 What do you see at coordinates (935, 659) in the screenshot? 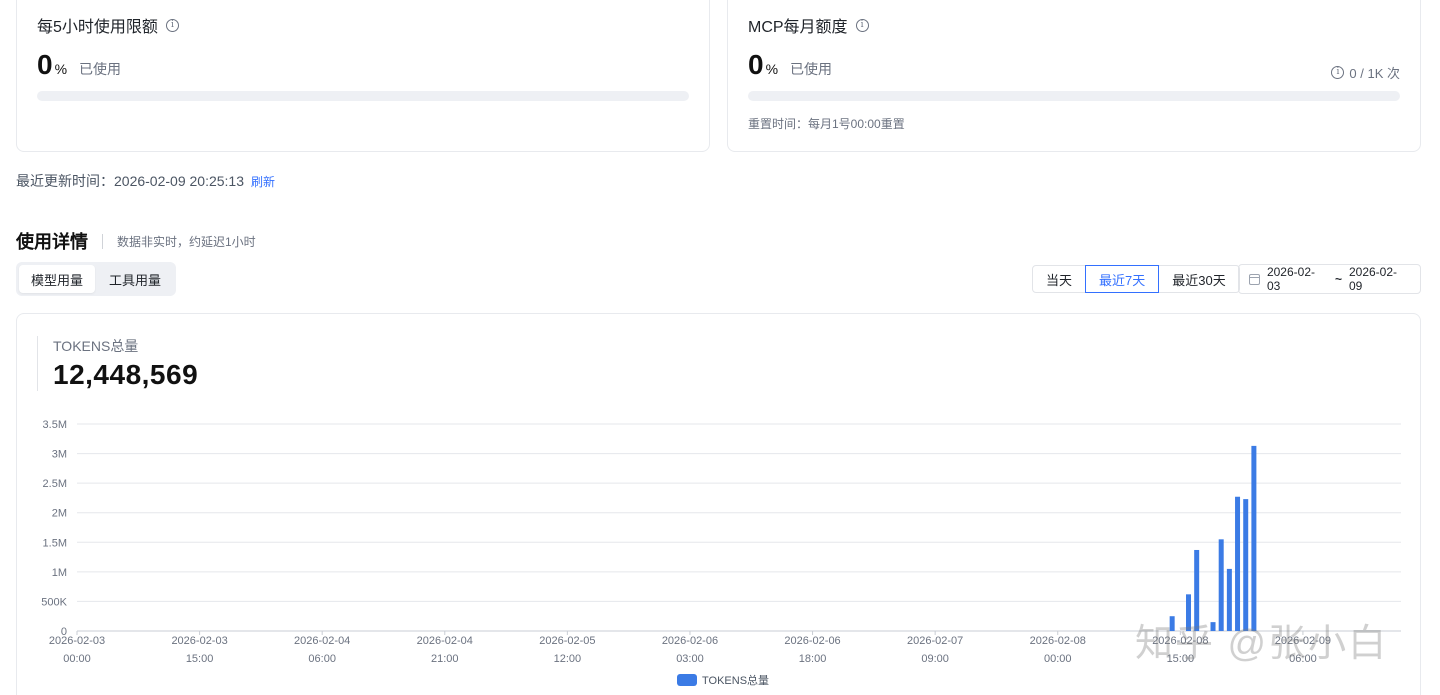
I see `x-tick-label: 09:00` at bounding box center [935, 659].